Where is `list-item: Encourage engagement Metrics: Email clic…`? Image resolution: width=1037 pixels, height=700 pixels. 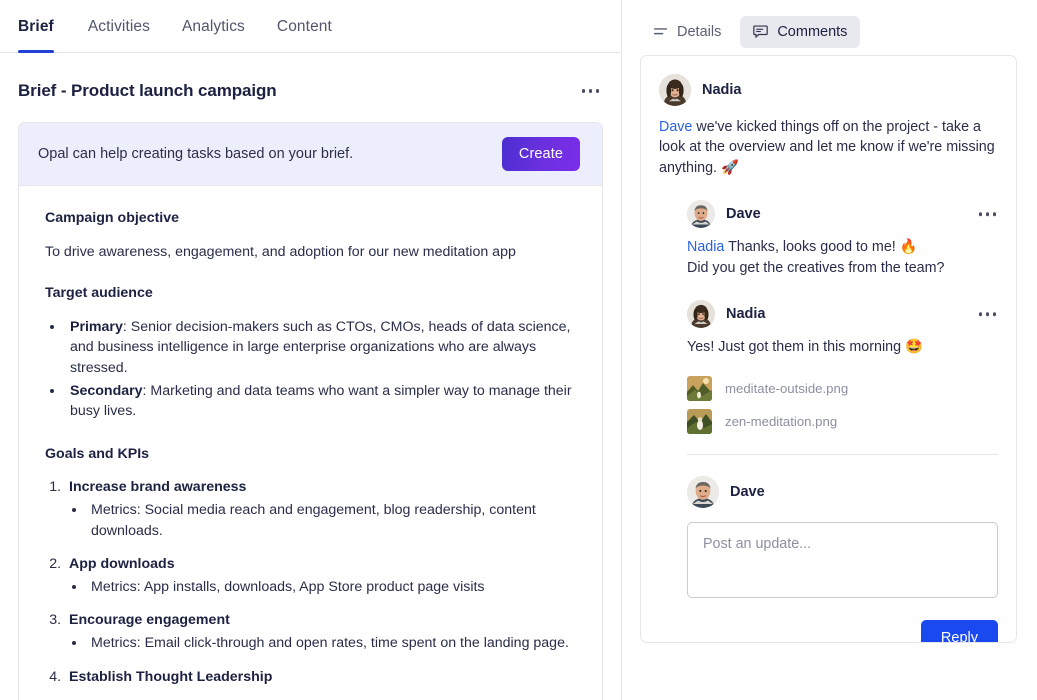 list-item: Encourage engagement Metrics: Email clic… is located at coordinates (320, 631).